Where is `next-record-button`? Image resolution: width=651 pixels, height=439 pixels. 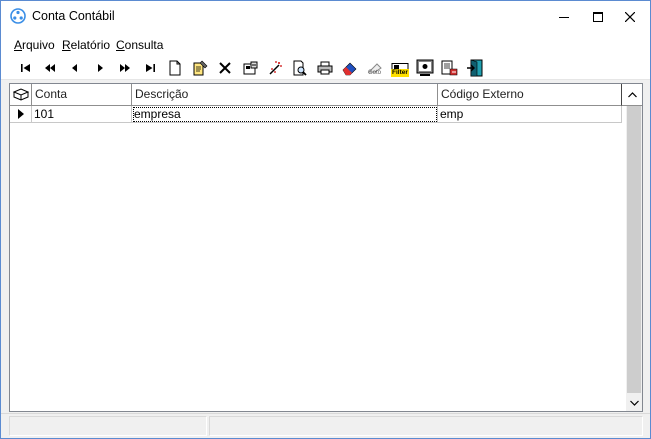
next-record-button is located at coordinates (100, 68).